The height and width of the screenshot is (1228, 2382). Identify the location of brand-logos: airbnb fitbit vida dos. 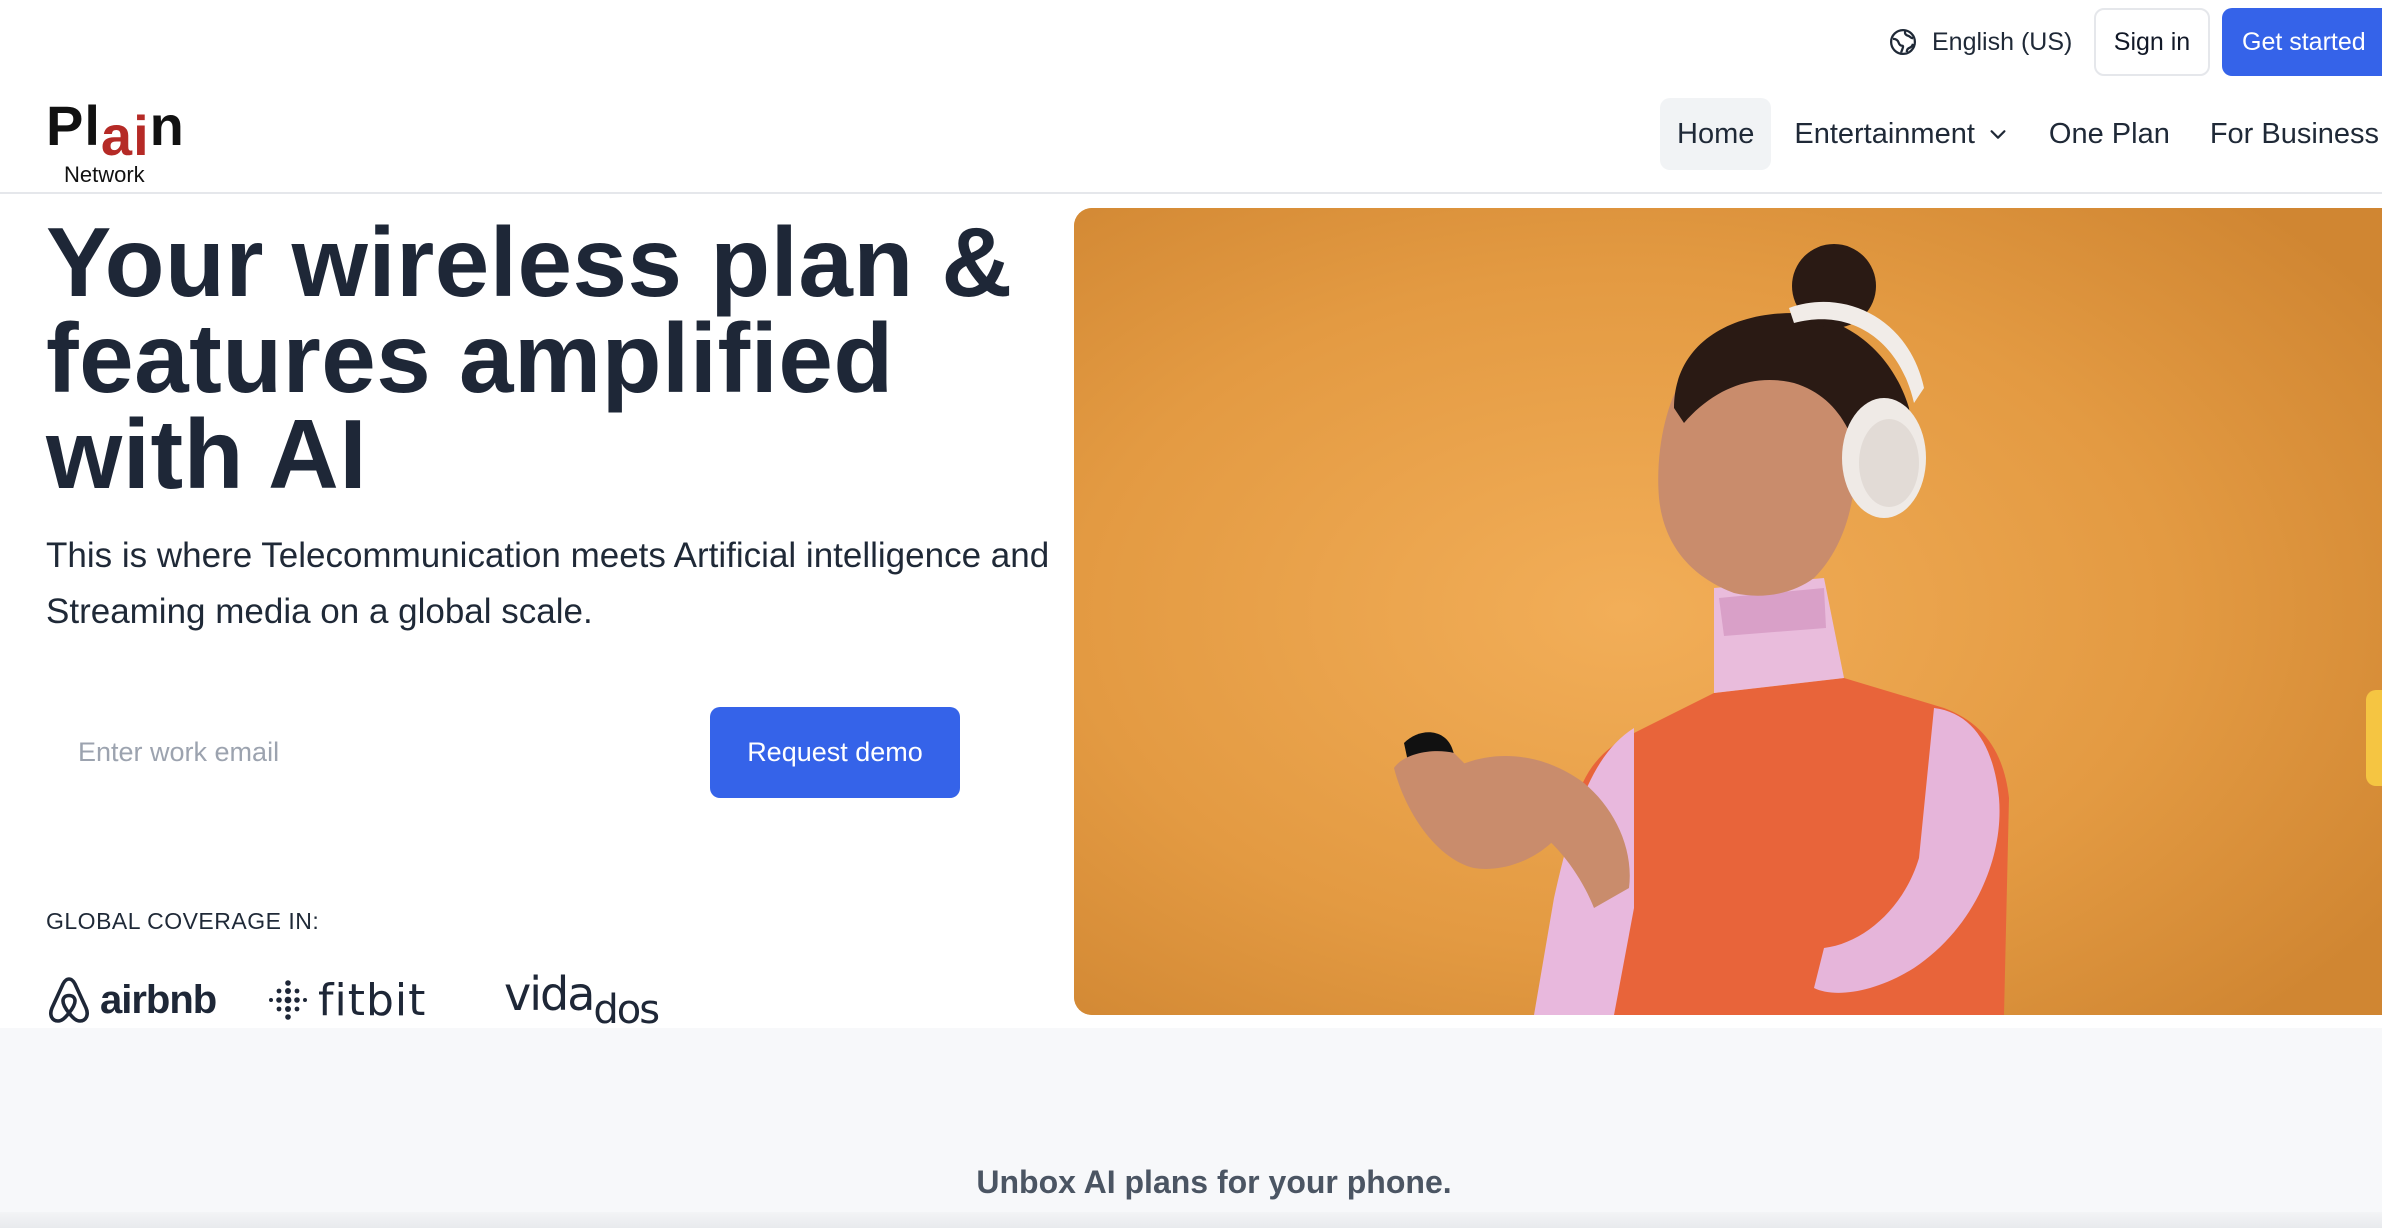
(376, 1000).